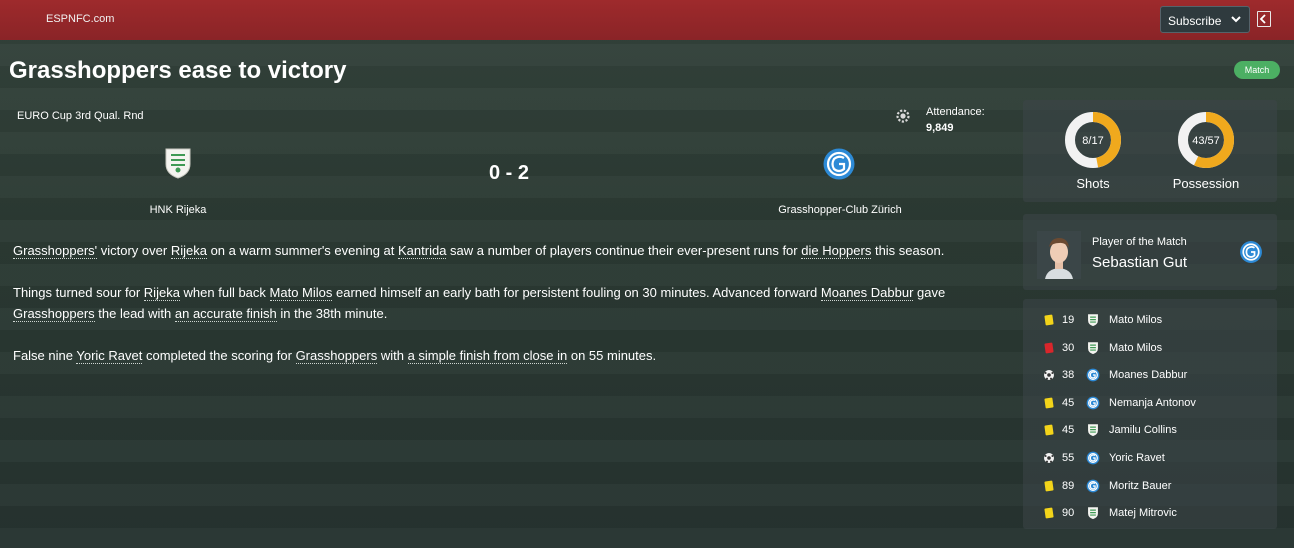 The image size is (1294, 548). Describe the element at coordinates (1139, 242) in the screenshot. I see `potm-title: Player of the Match` at that location.